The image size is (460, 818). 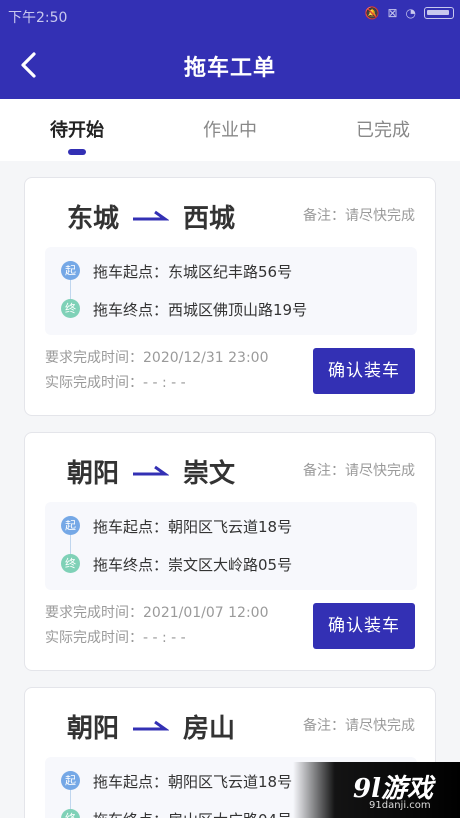 I want to click on route-title: 东城 西城, so click(x=151, y=216).